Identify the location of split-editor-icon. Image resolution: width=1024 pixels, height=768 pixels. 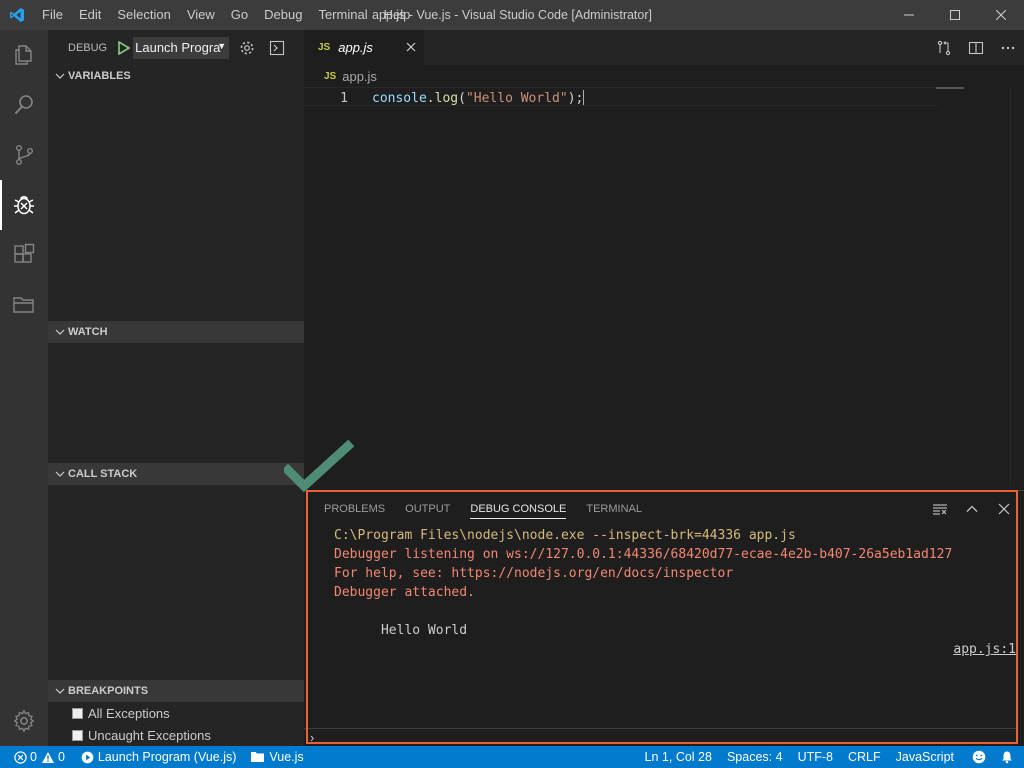
(976, 47).